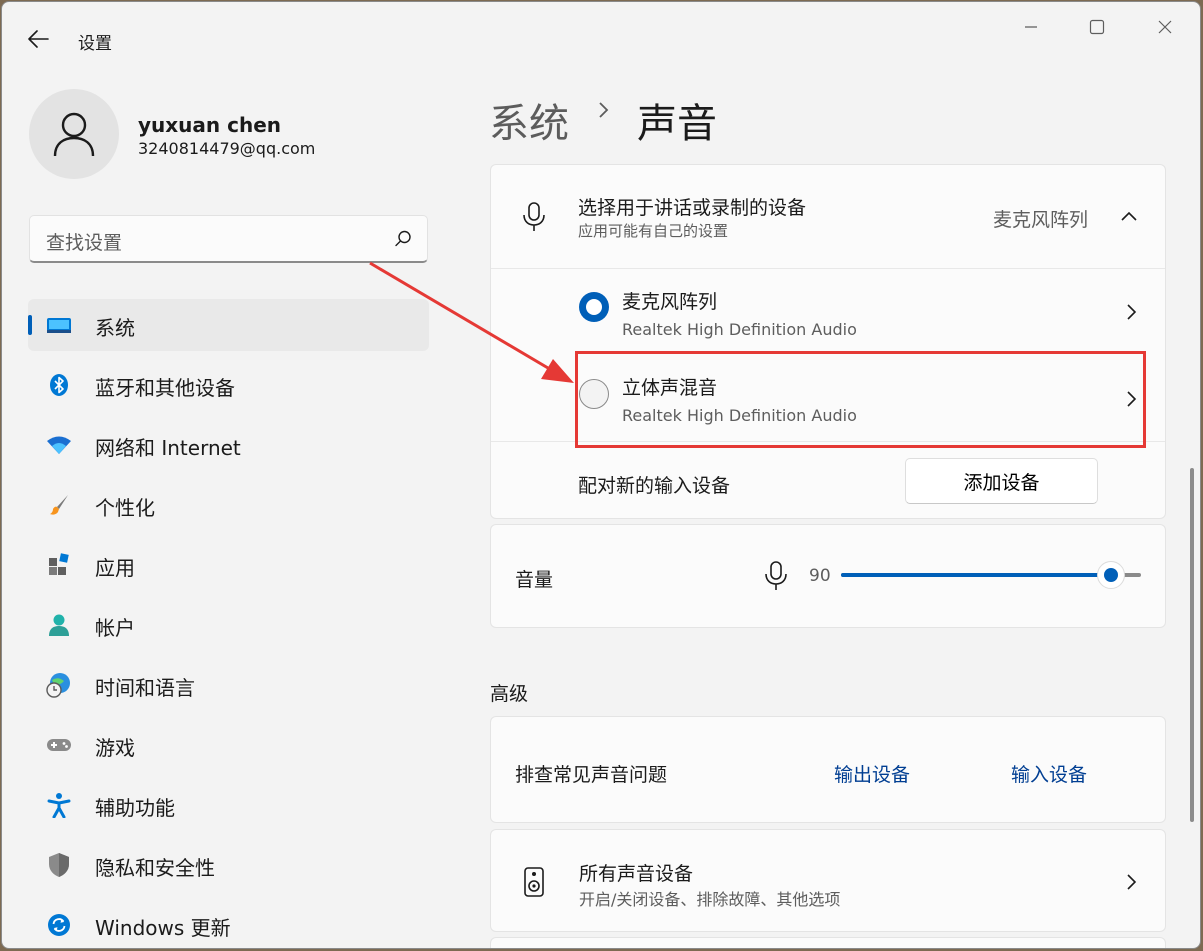 This screenshot has width=1203, height=951. What do you see at coordinates (115, 568) in the screenshot?
I see `sidebar-item-label: 应用` at bounding box center [115, 568].